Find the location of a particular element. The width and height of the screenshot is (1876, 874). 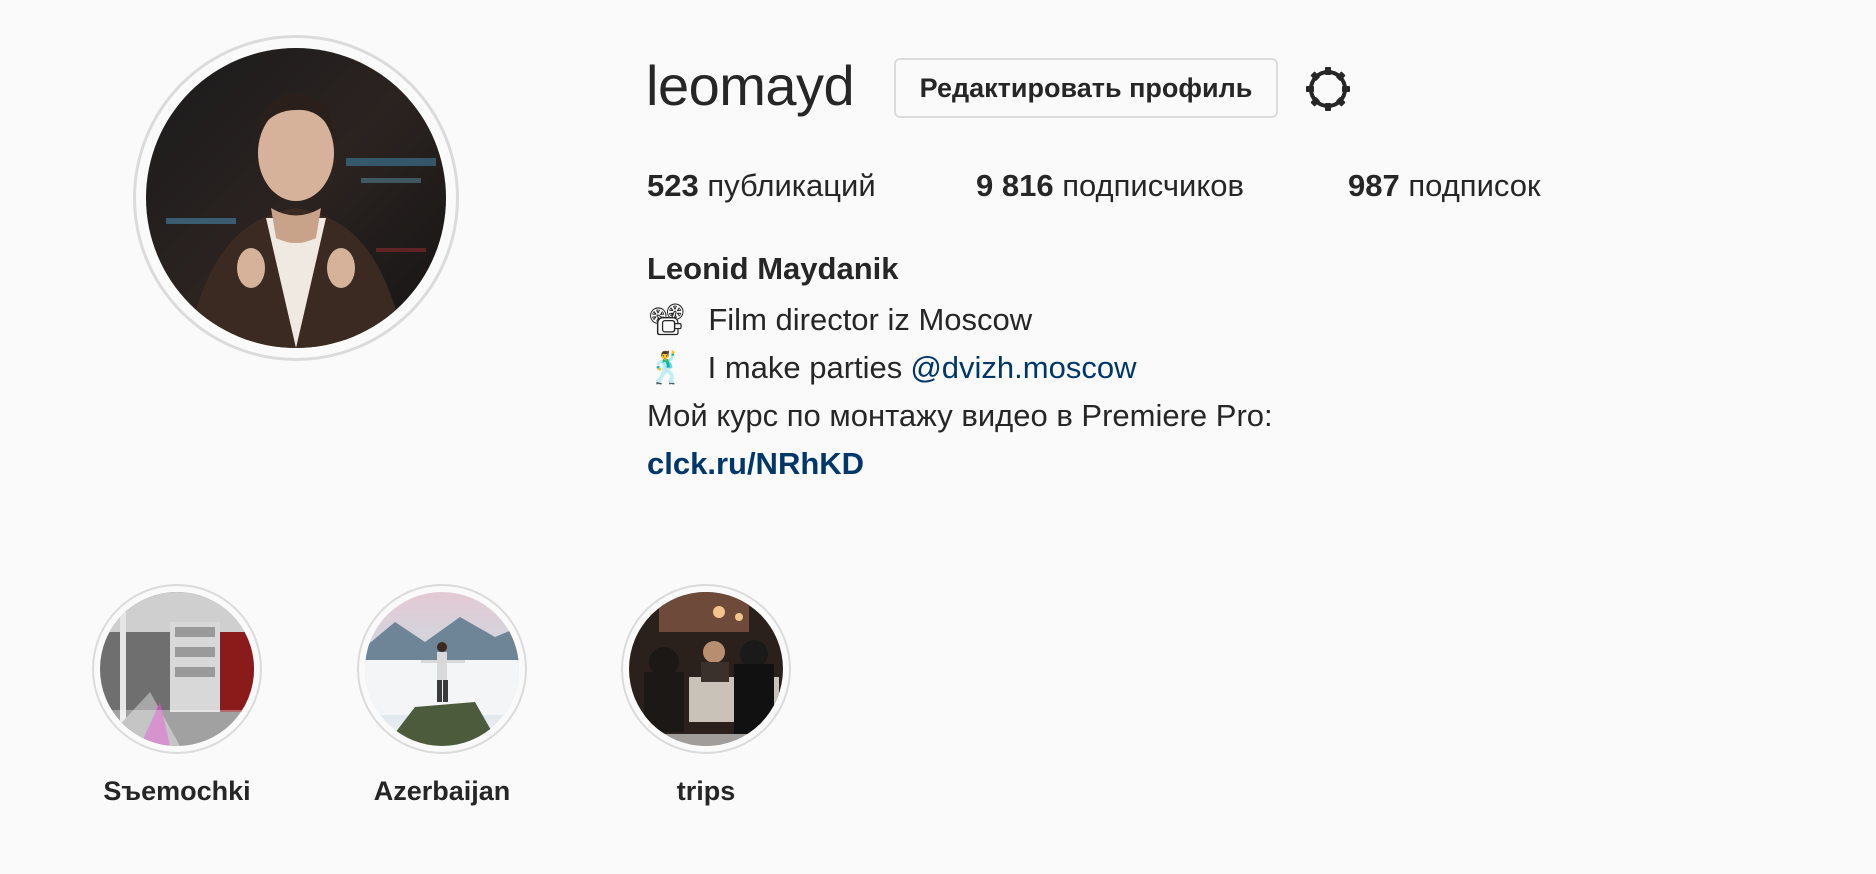

following-count: 987 is located at coordinates (1374, 185).